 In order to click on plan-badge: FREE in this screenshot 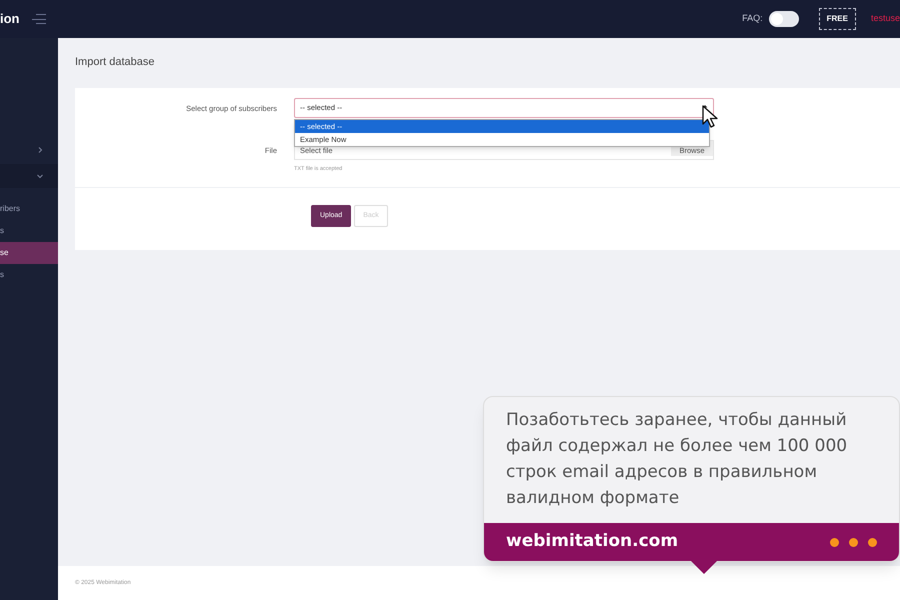, I will do `click(837, 19)`.